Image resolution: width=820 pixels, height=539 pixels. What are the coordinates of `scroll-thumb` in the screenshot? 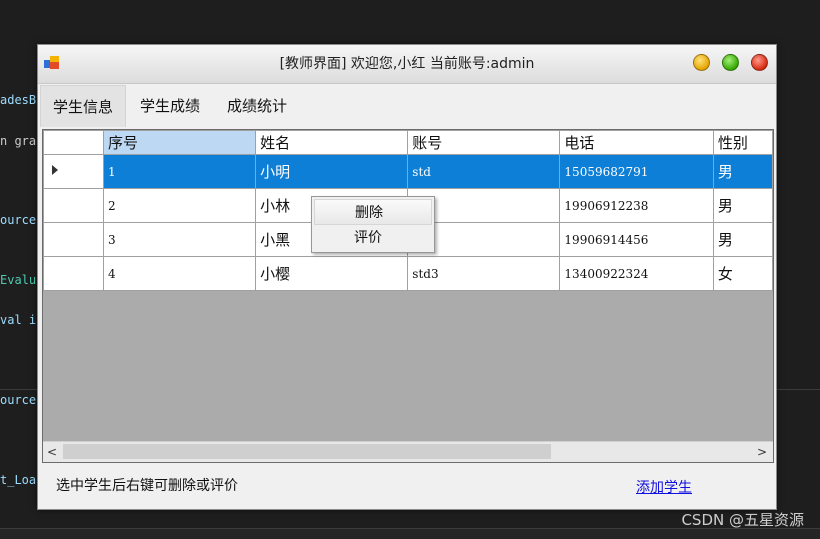 It's located at (307, 451).